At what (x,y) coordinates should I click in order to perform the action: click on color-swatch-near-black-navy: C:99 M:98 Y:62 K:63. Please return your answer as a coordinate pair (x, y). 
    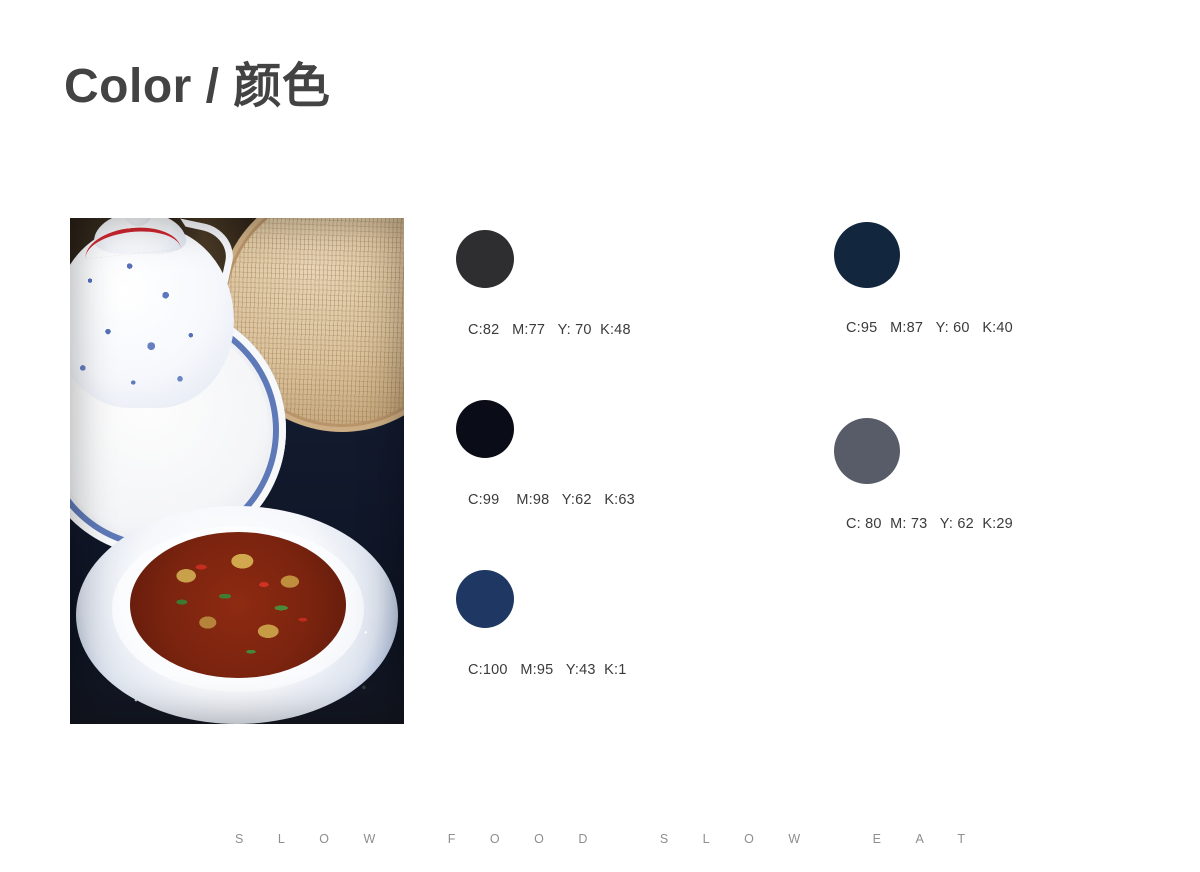
    Looking at the image, I should click on (545, 485).